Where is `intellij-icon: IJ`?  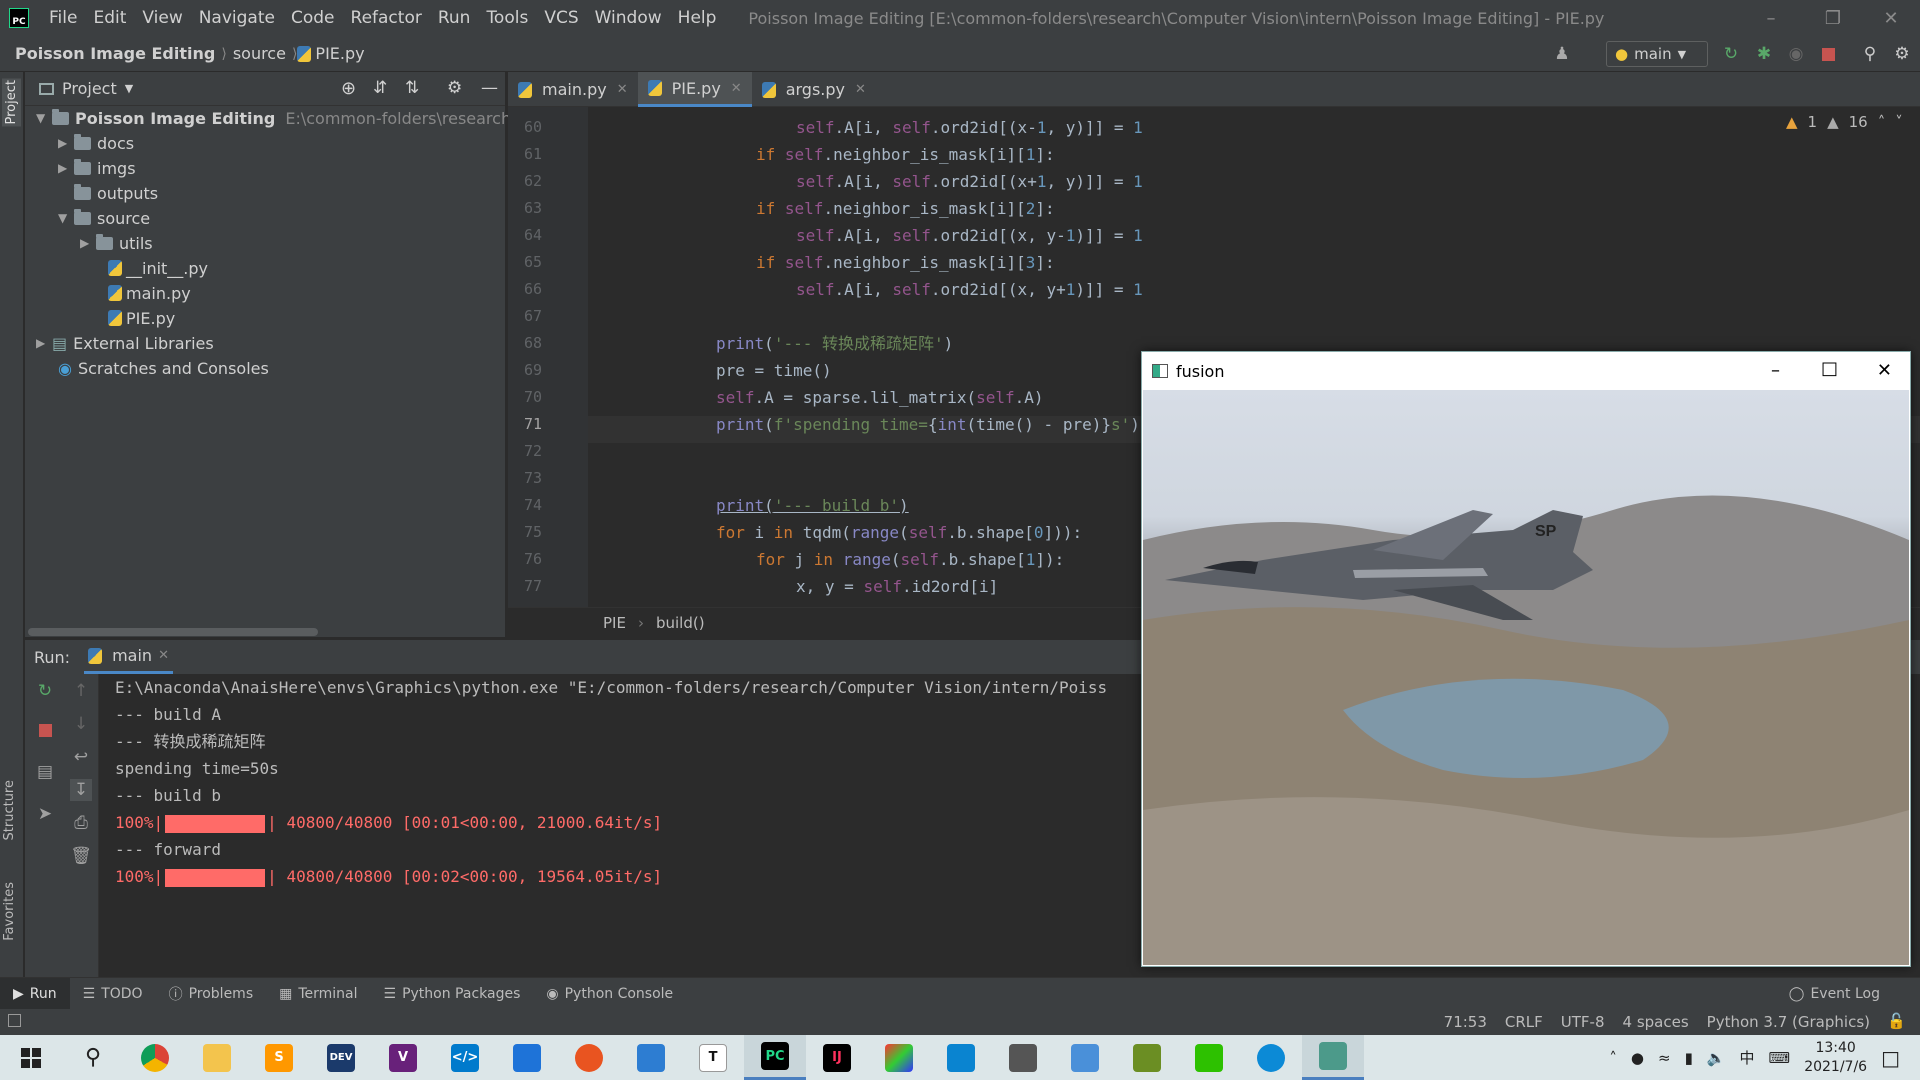
intellij-icon: IJ is located at coordinates (837, 1057).